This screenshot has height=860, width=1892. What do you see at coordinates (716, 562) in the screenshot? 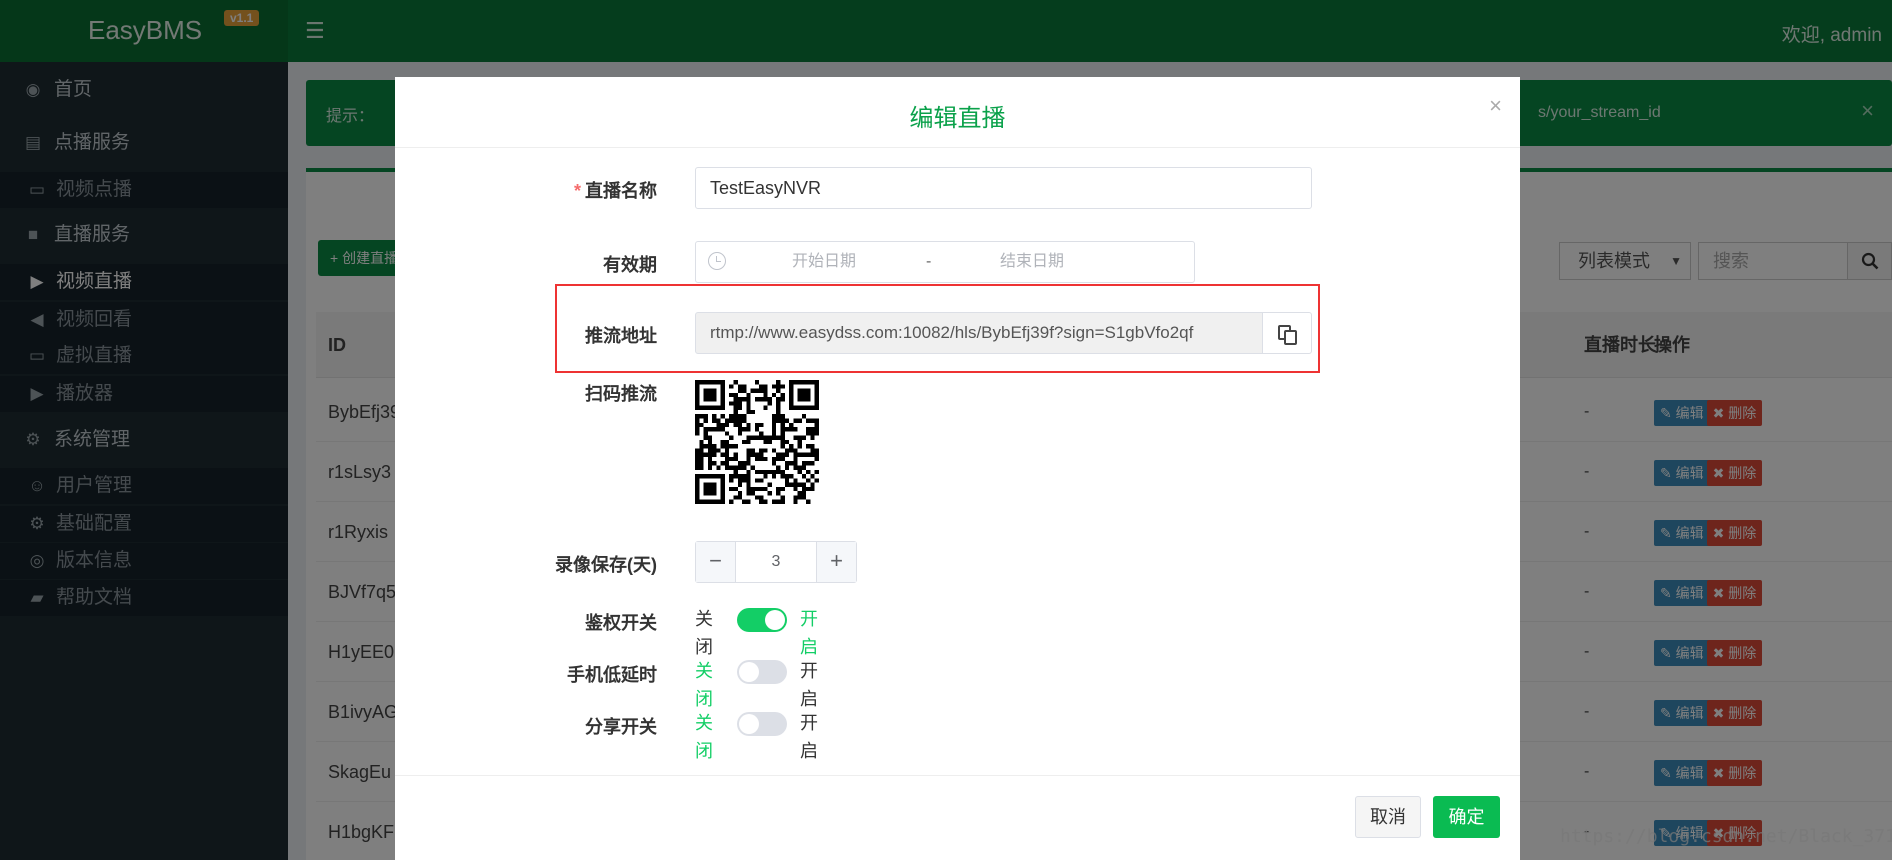
I see `decrement-button: −` at bounding box center [716, 562].